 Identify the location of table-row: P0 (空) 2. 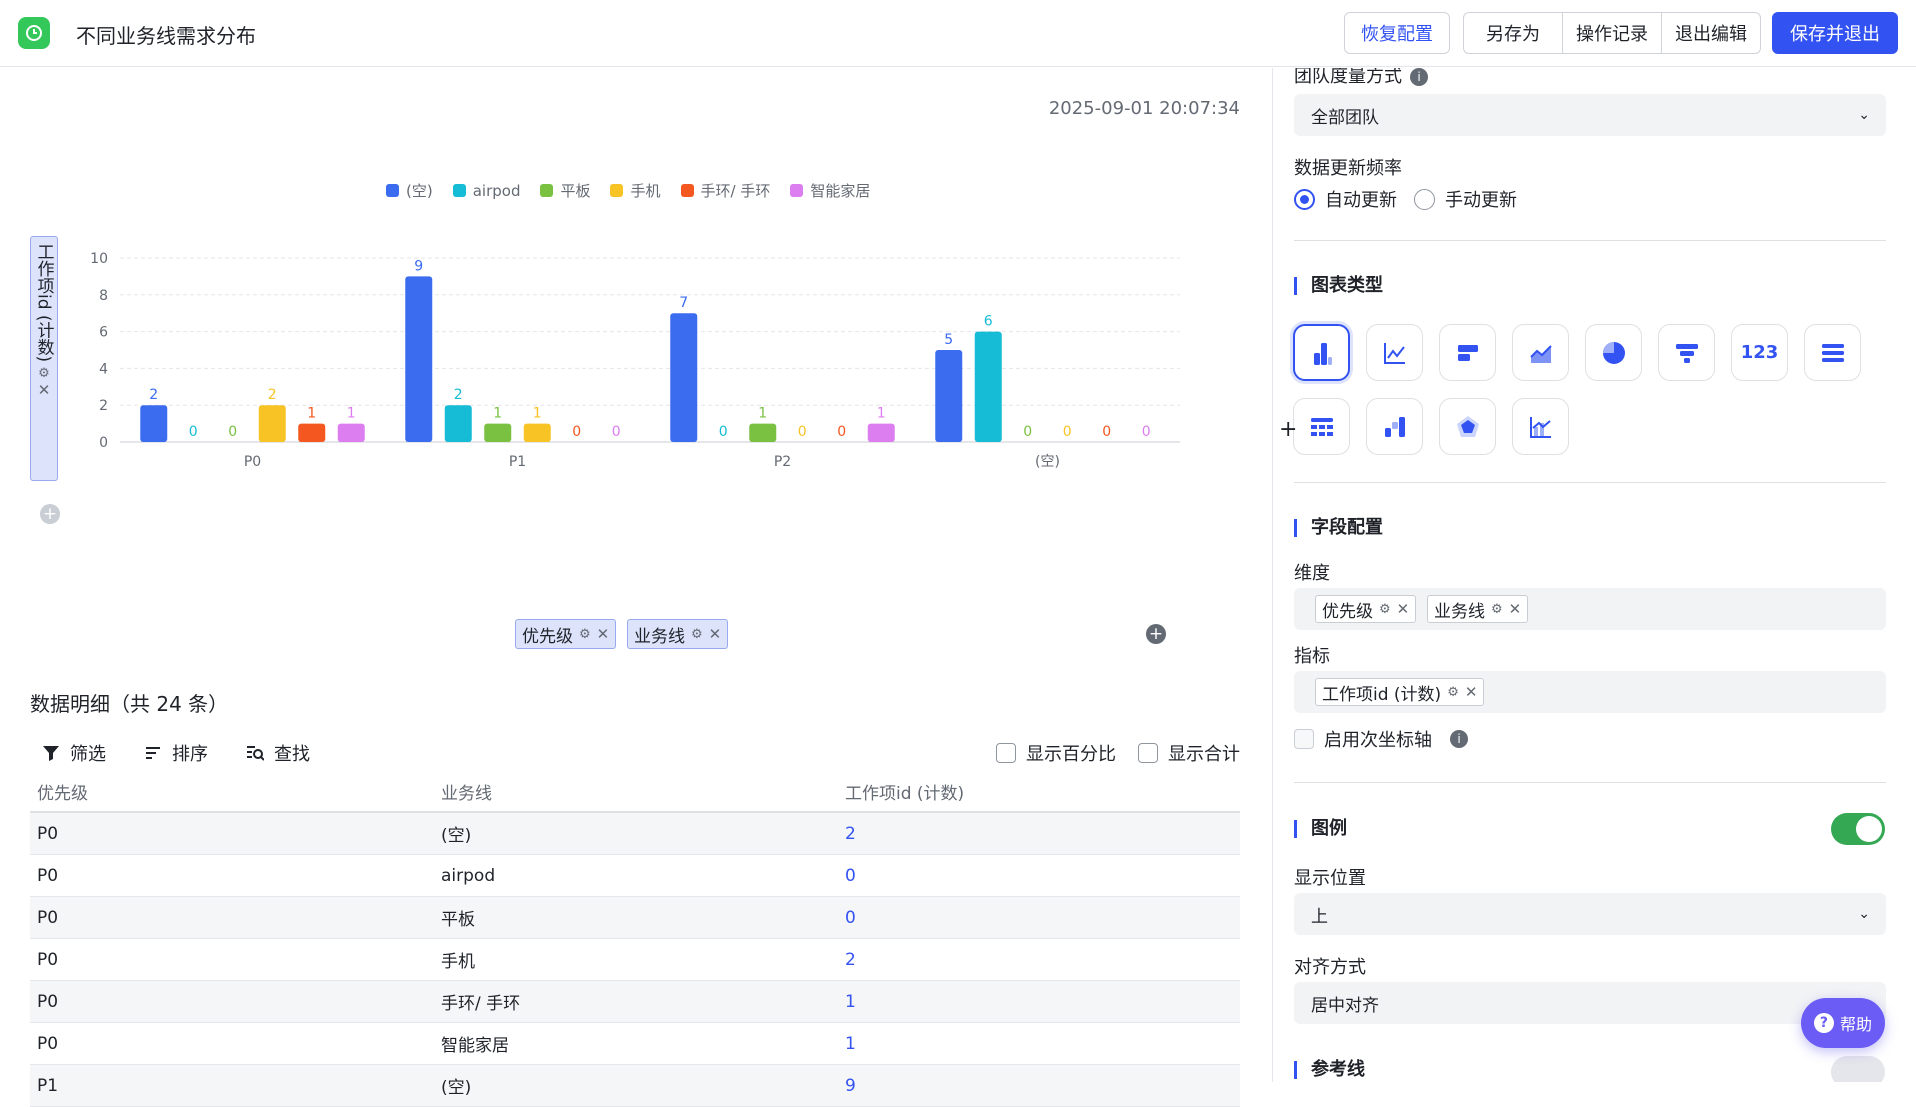
(635, 834).